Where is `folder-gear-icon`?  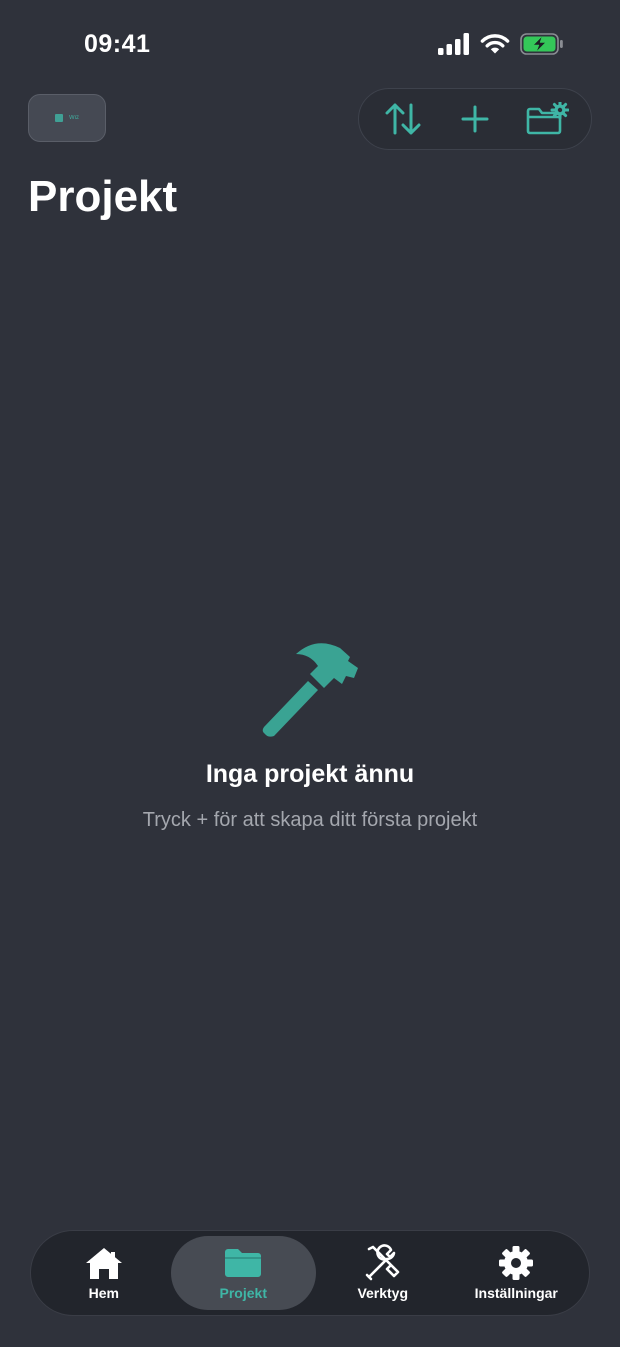 folder-gear-icon is located at coordinates (547, 118).